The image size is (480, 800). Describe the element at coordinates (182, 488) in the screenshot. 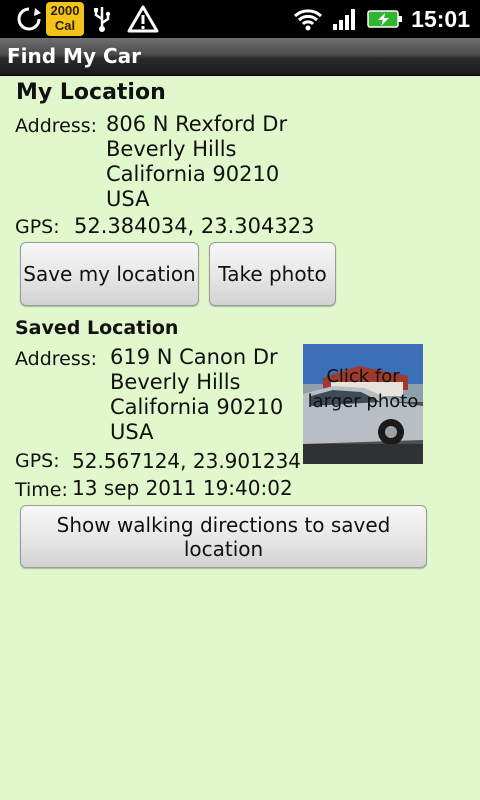

I see `saved-time-value: 13 sep 2011 19:40:02` at that location.